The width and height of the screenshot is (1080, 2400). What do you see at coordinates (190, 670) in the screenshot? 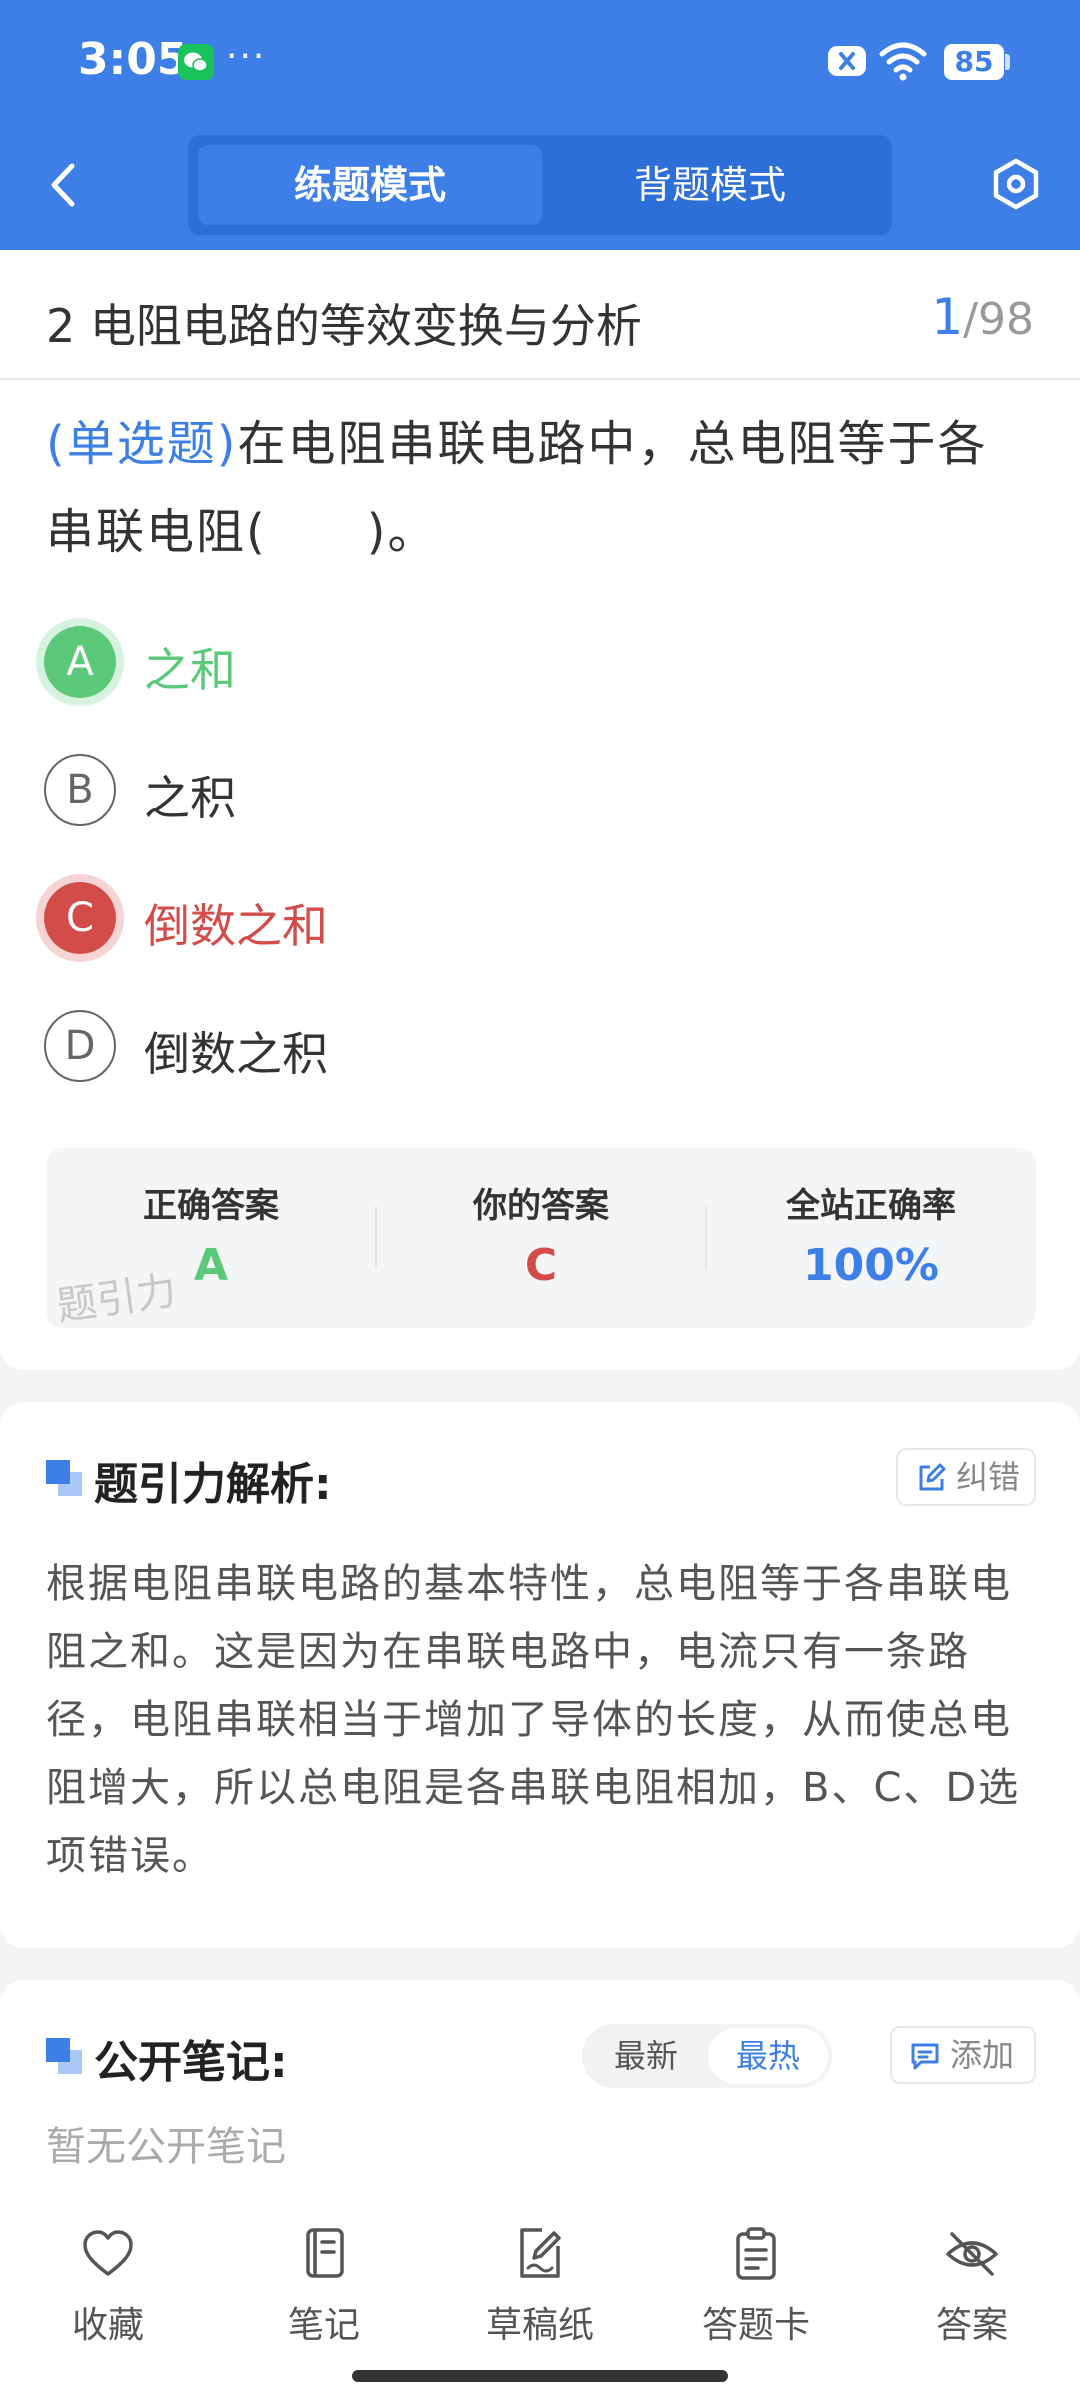
I see `option-text: 之和` at bounding box center [190, 670].